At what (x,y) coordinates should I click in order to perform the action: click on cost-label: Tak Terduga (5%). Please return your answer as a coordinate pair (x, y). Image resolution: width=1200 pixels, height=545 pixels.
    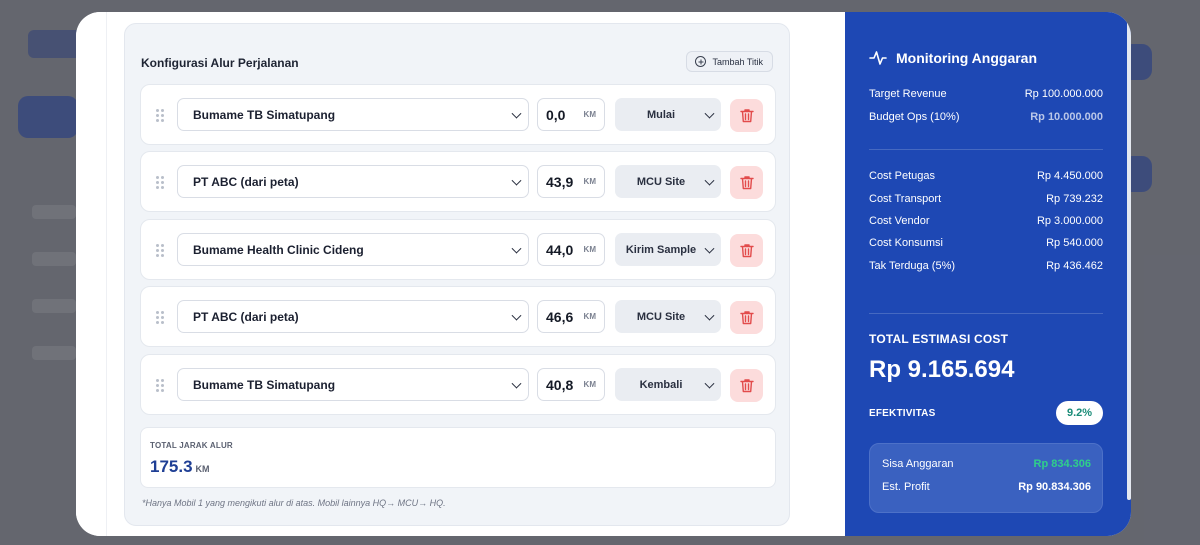
    Looking at the image, I should click on (912, 266).